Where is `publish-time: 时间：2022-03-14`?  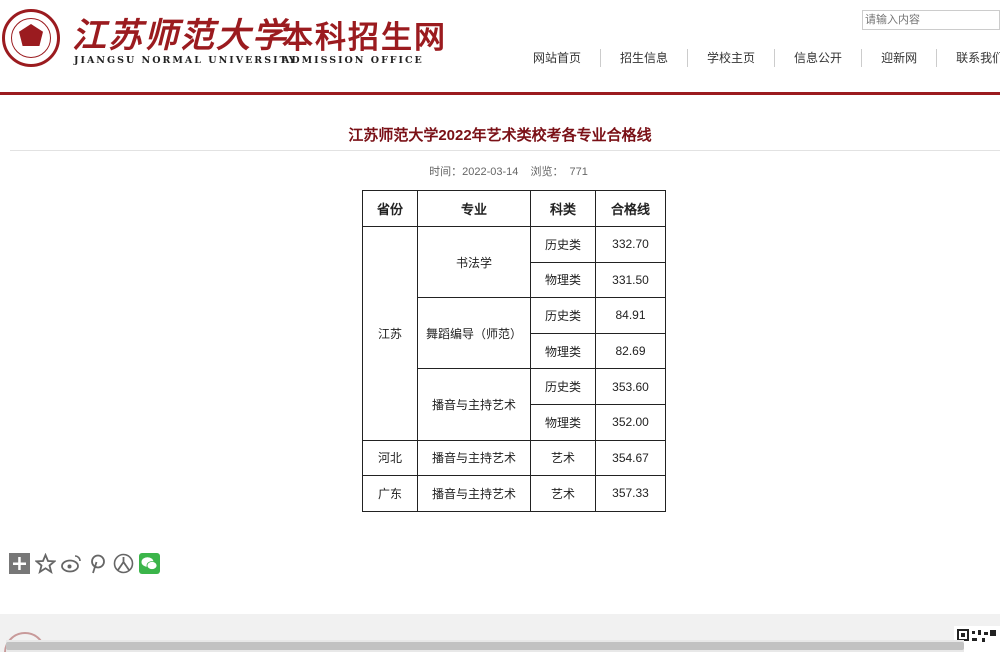
publish-time: 时间：2022-03-14 is located at coordinates (474, 172).